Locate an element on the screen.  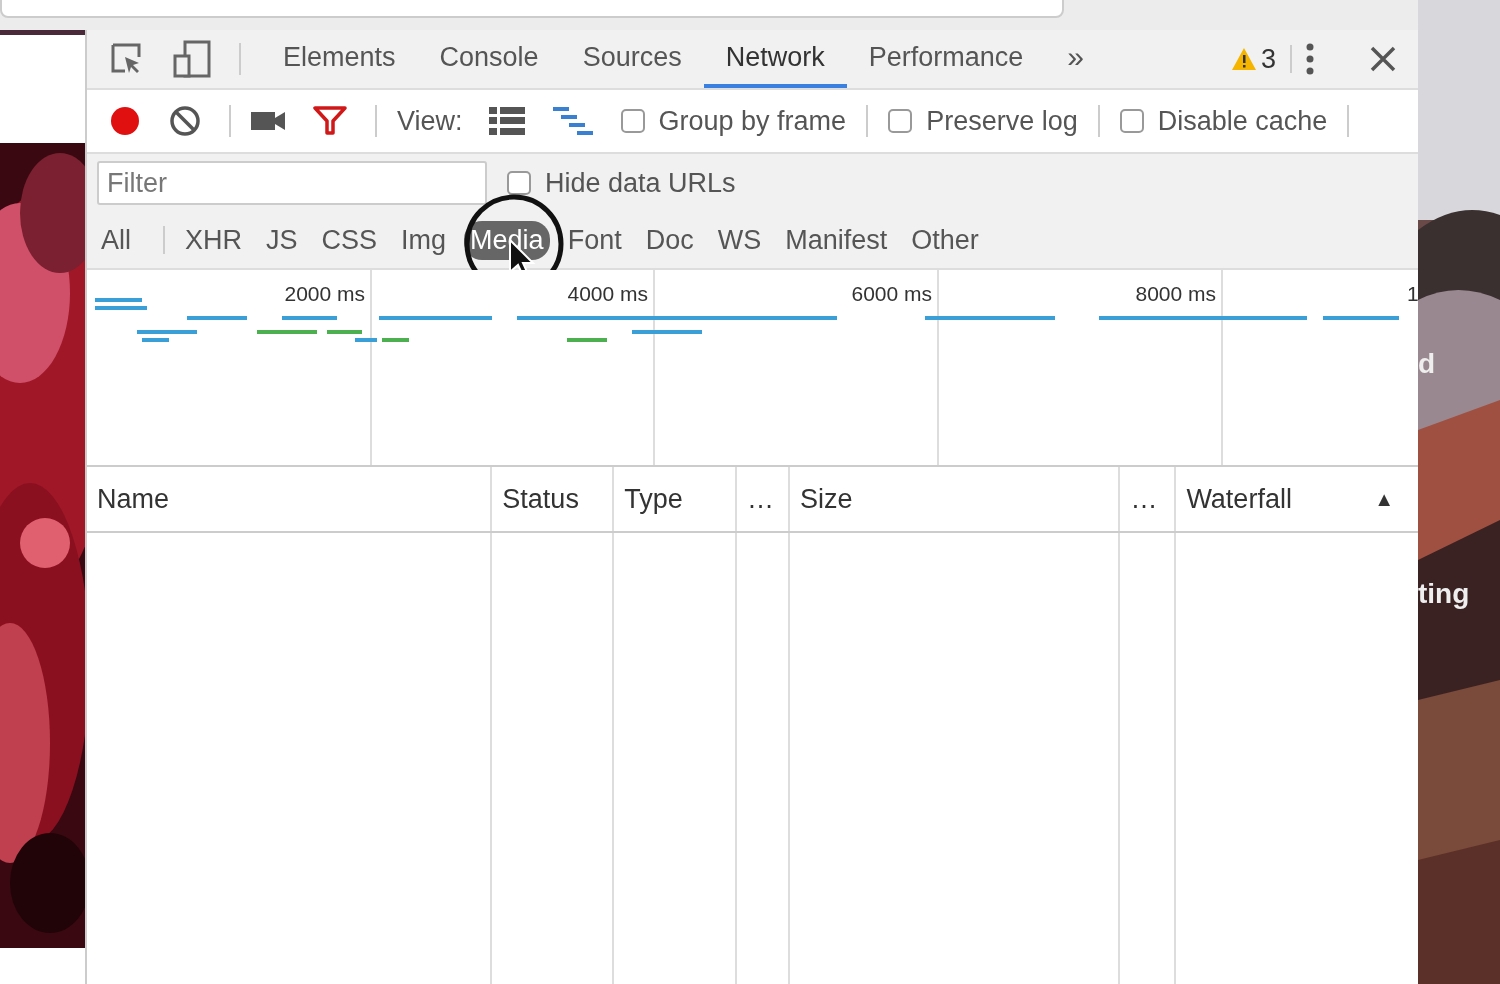
time-tick-label: 4000 ms is located at coordinates (607, 294).